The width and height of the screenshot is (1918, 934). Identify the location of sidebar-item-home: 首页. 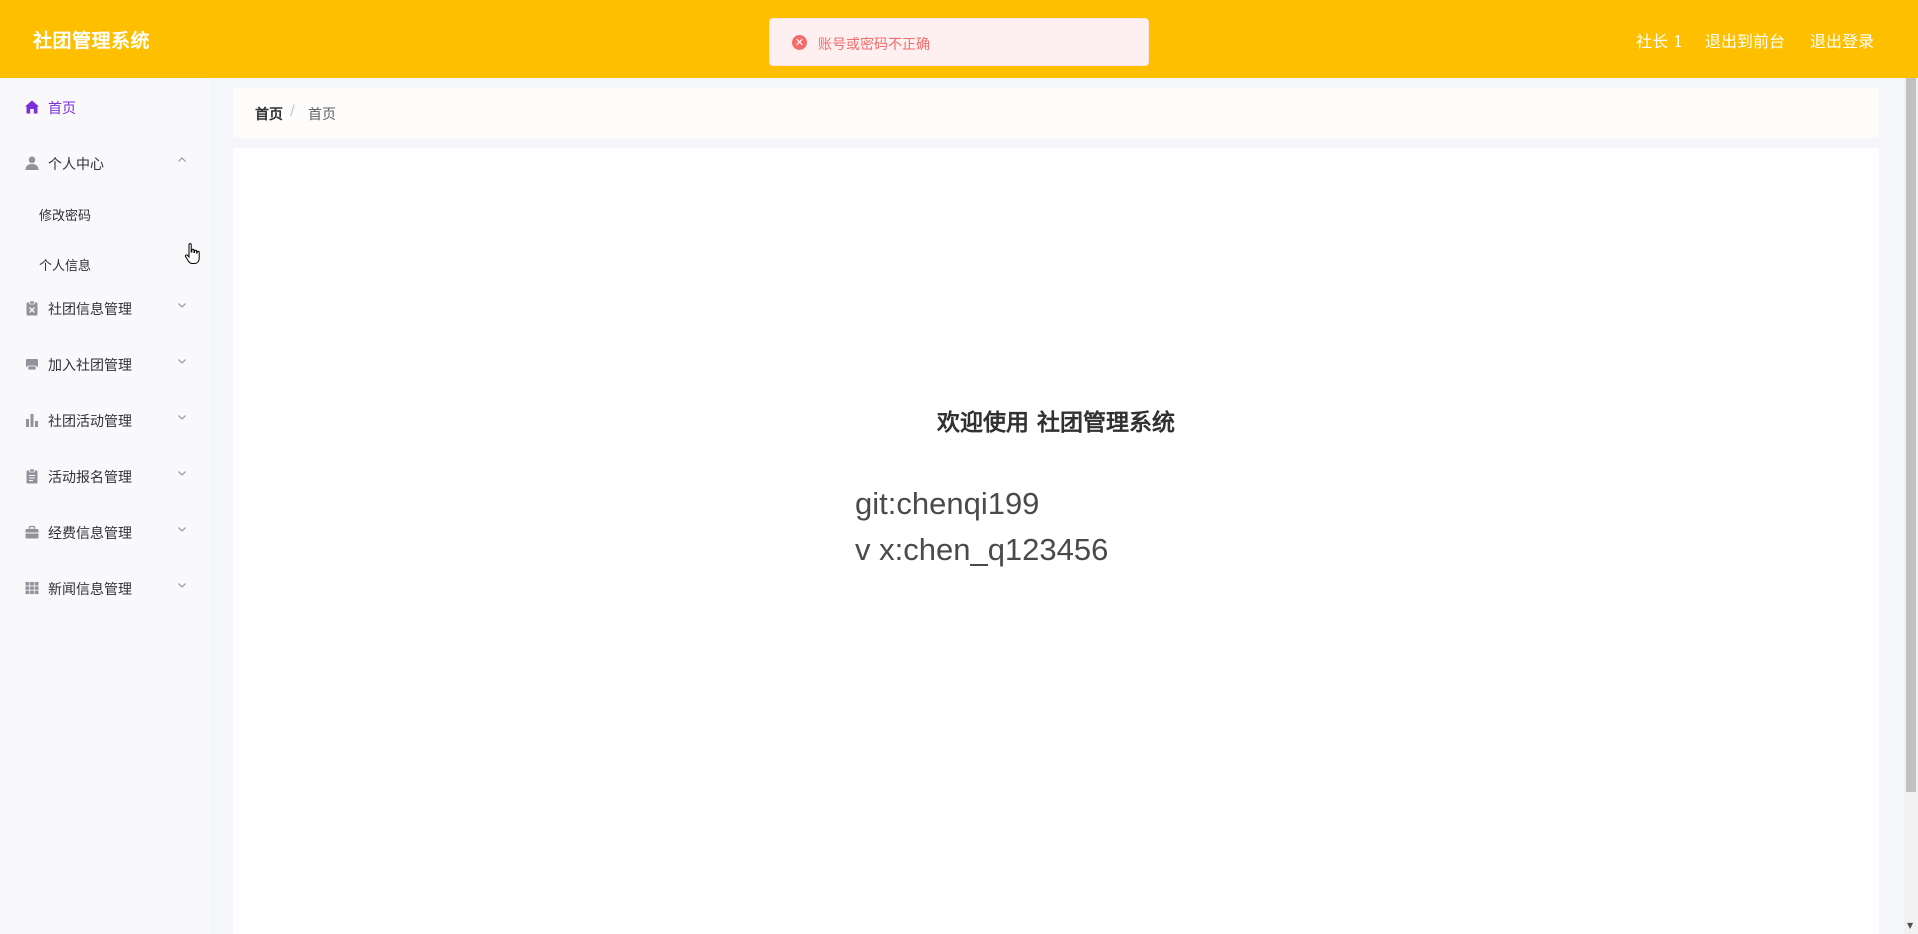
(105, 107).